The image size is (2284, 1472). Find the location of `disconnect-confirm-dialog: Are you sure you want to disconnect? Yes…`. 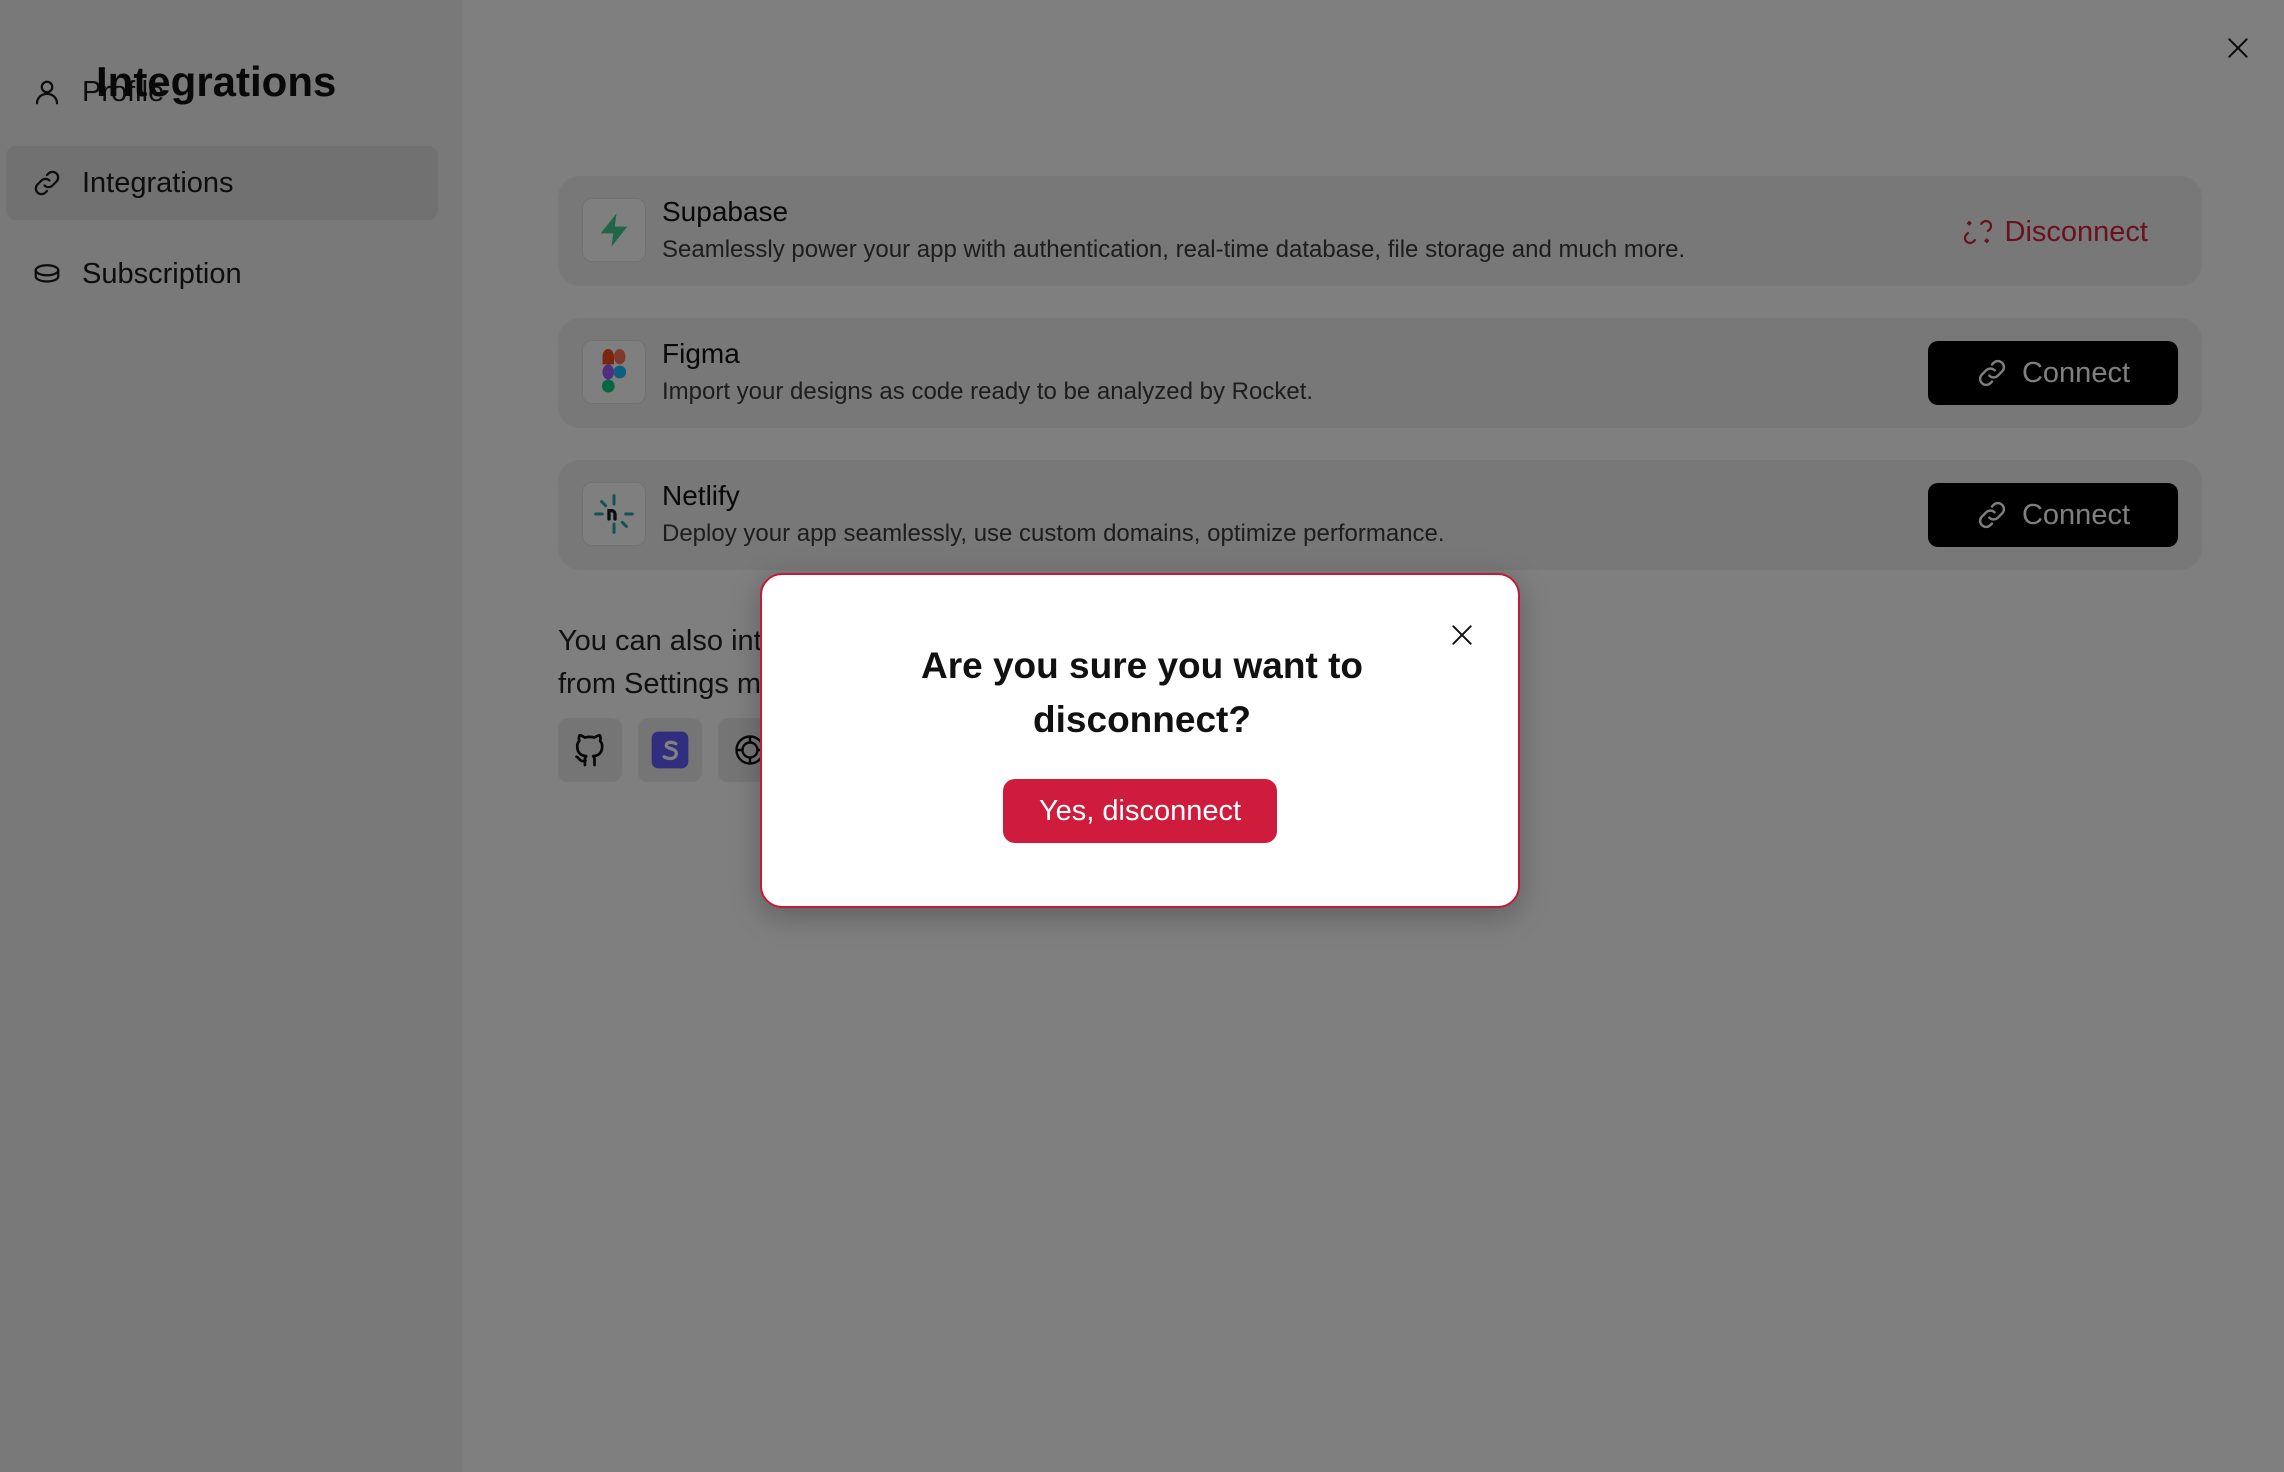

disconnect-confirm-dialog: Are you sure you want to disconnect? Yes… is located at coordinates (1140, 740).